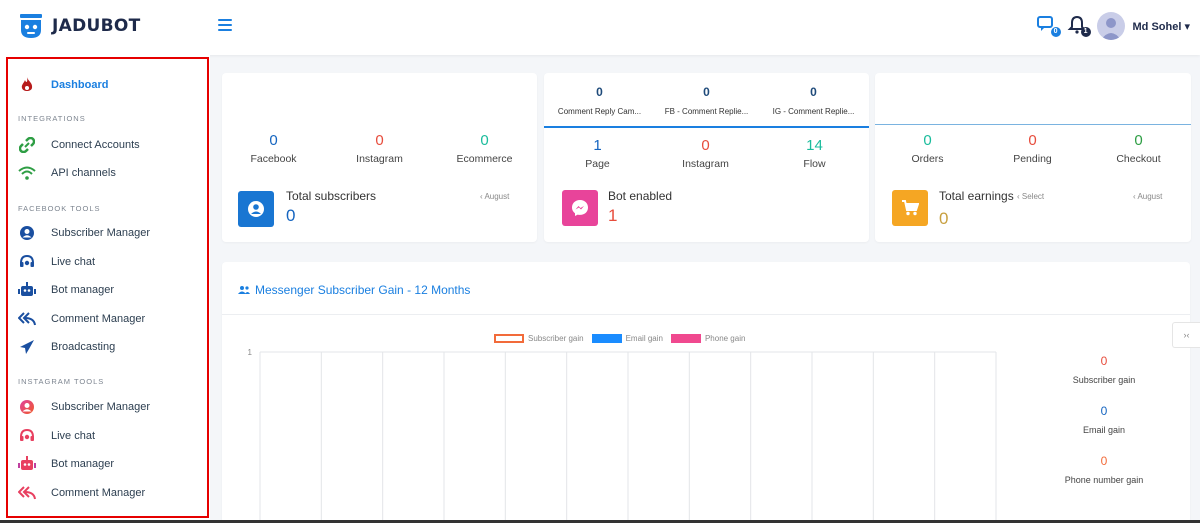  I want to click on section-integrations: INTEGRATIONS, so click(52, 118).